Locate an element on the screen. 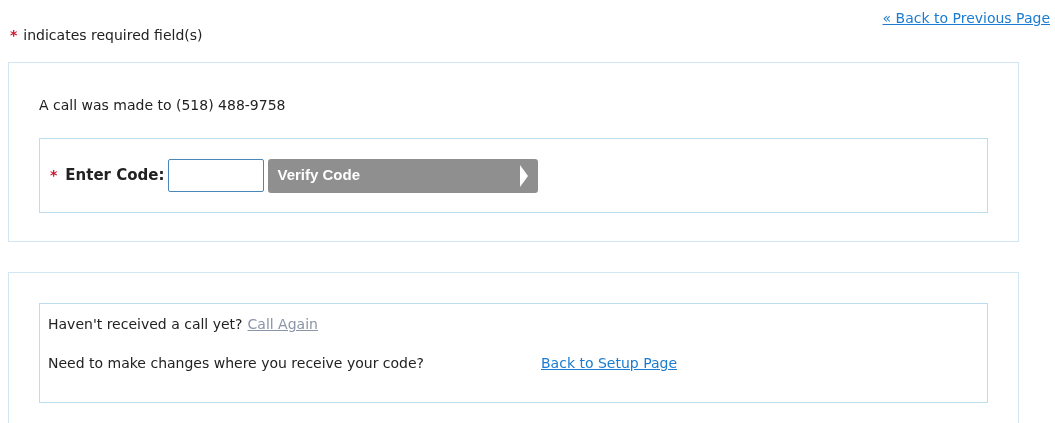 Image resolution: width=1055 pixels, height=423 pixels. chevron-icon is located at coordinates (524, 175).